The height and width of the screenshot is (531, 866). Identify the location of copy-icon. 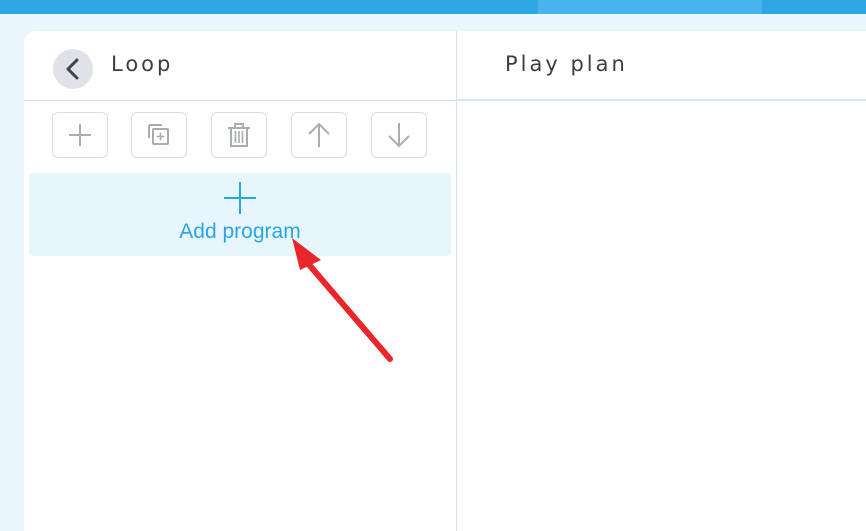
(158, 134).